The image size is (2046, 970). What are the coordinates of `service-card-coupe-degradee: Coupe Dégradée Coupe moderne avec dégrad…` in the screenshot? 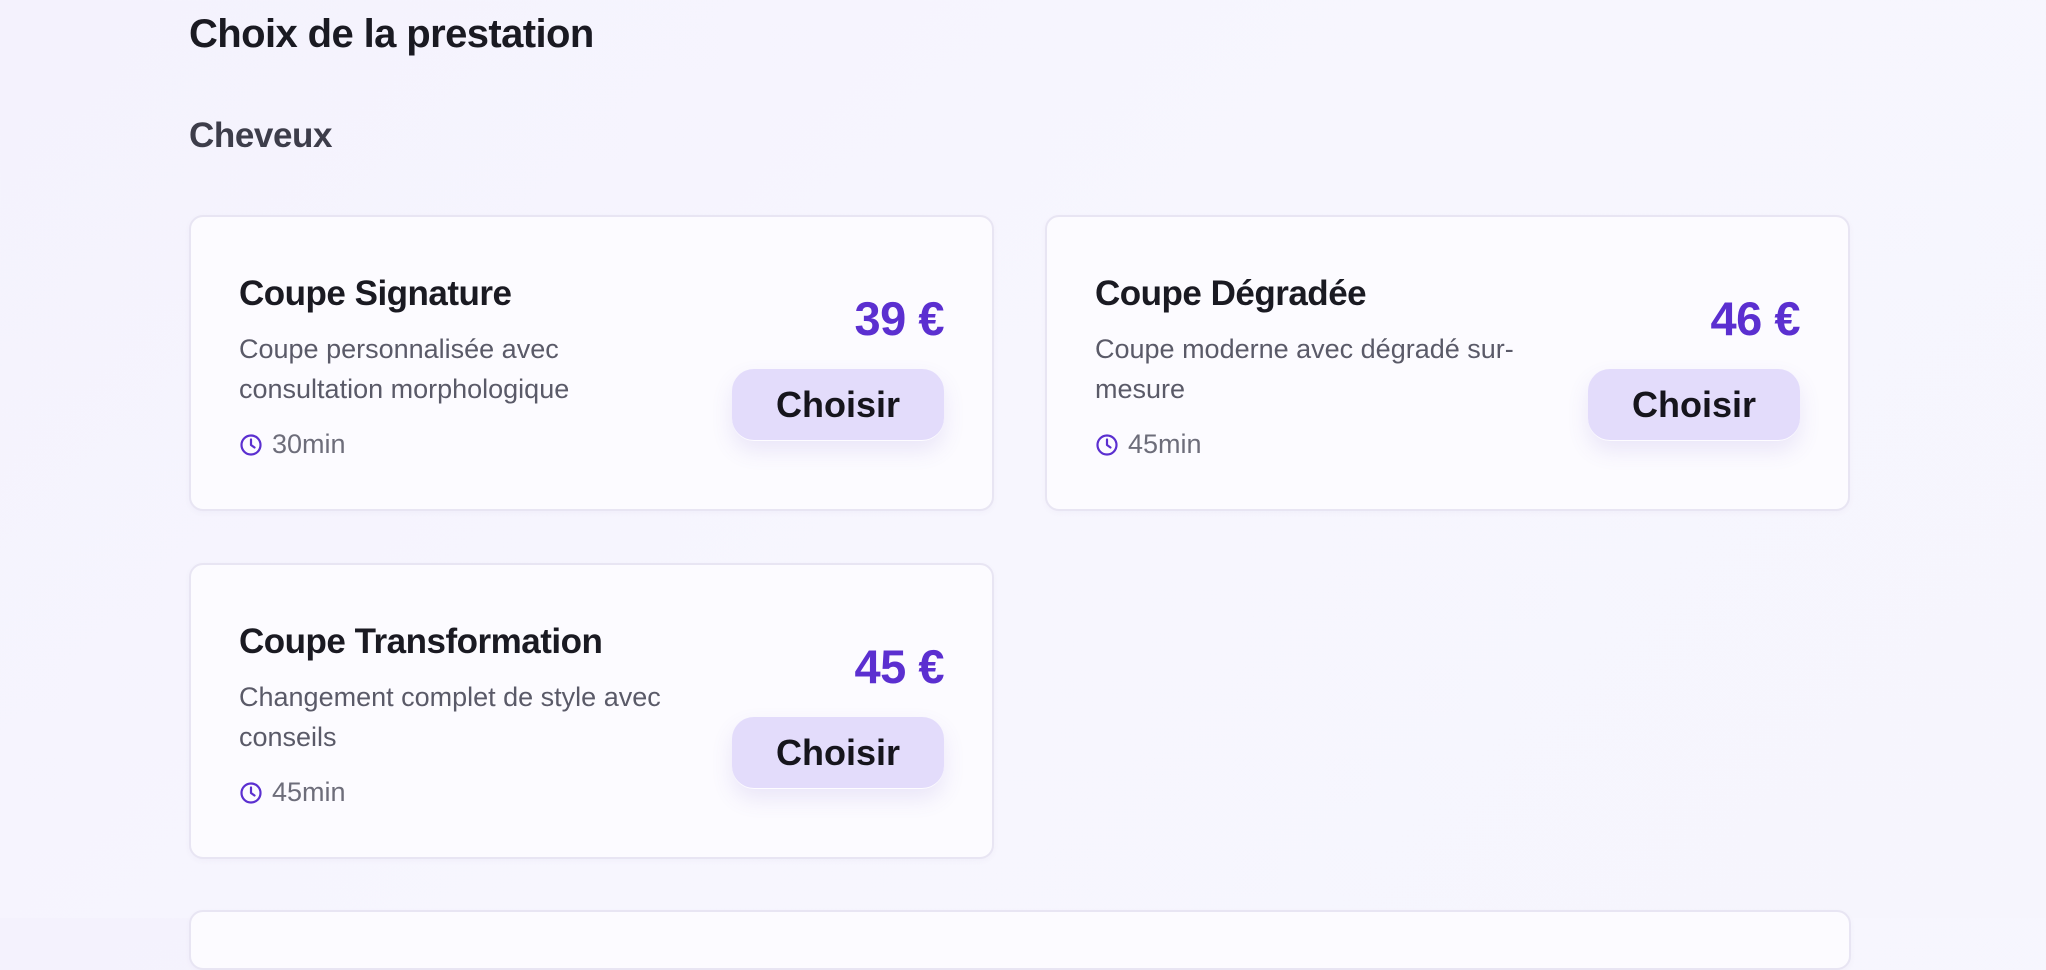 It's located at (1447, 363).